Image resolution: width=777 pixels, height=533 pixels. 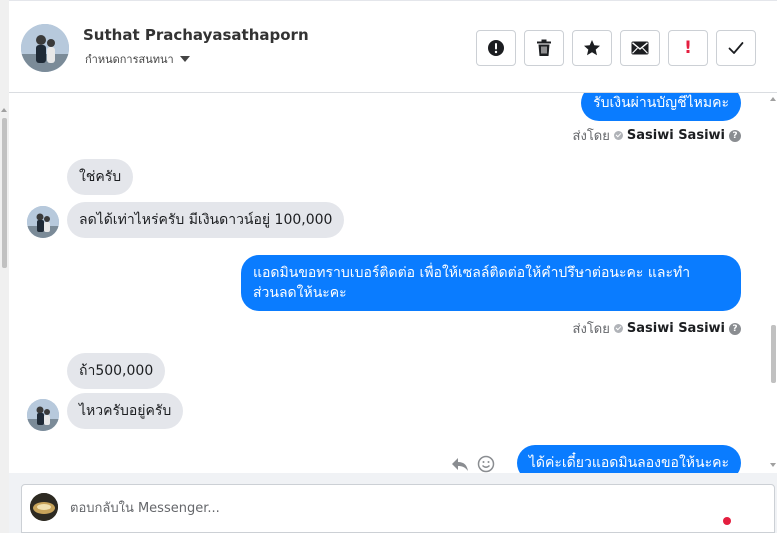 I want to click on notification-dot, so click(x=727, y=521).